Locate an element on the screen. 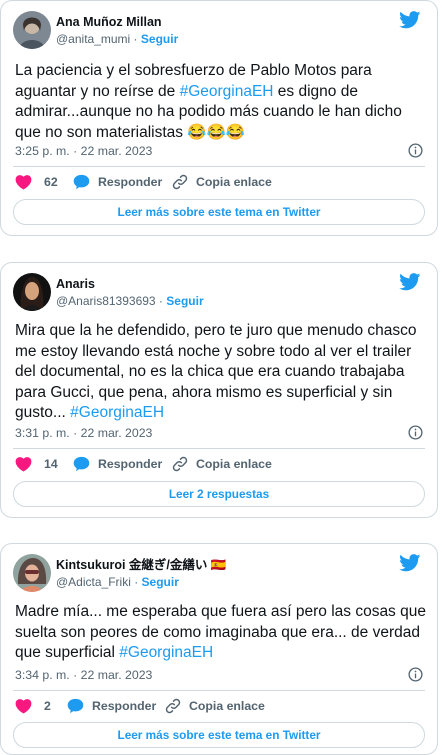  author-name: Kintsukuroi 金継ぎ/金繕い 🇪🇸 is located at coordinates (141, 565).